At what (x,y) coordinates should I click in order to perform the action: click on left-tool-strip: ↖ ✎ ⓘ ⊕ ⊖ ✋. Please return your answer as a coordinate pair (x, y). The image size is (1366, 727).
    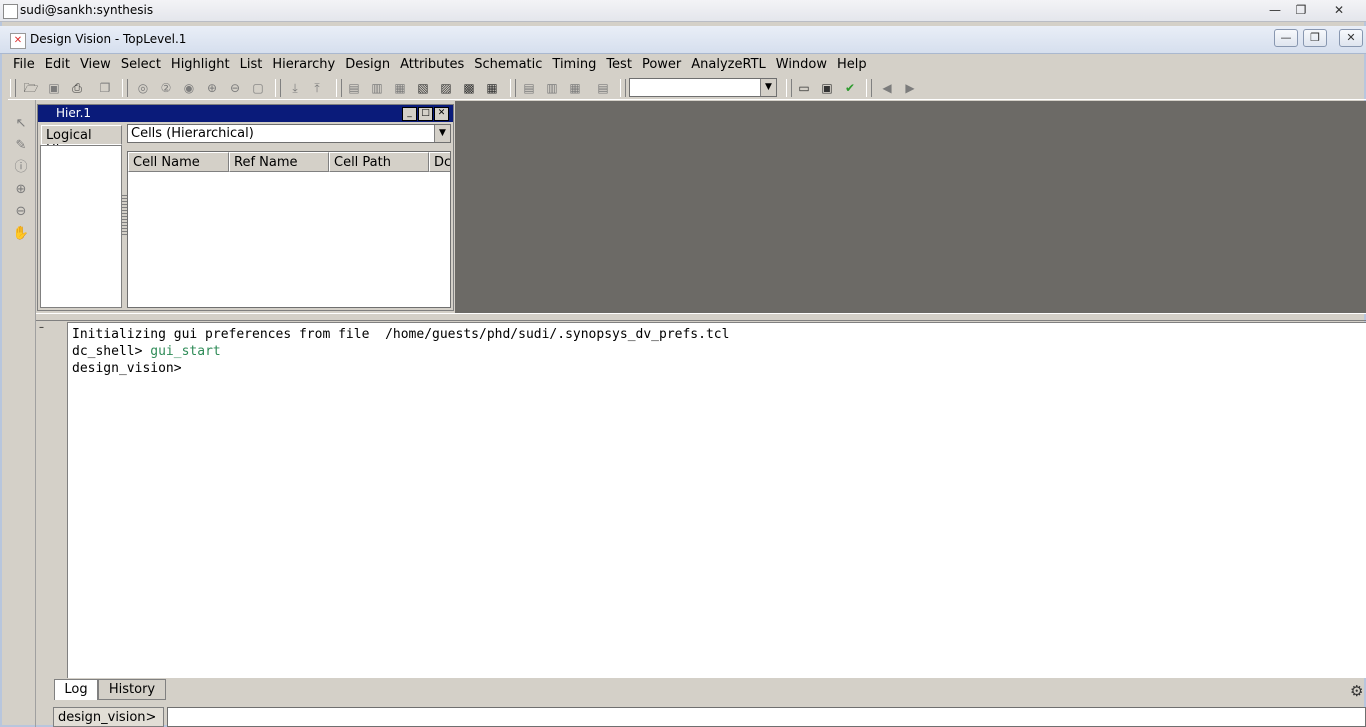
    Looking at the image, I should click on (22, 413).